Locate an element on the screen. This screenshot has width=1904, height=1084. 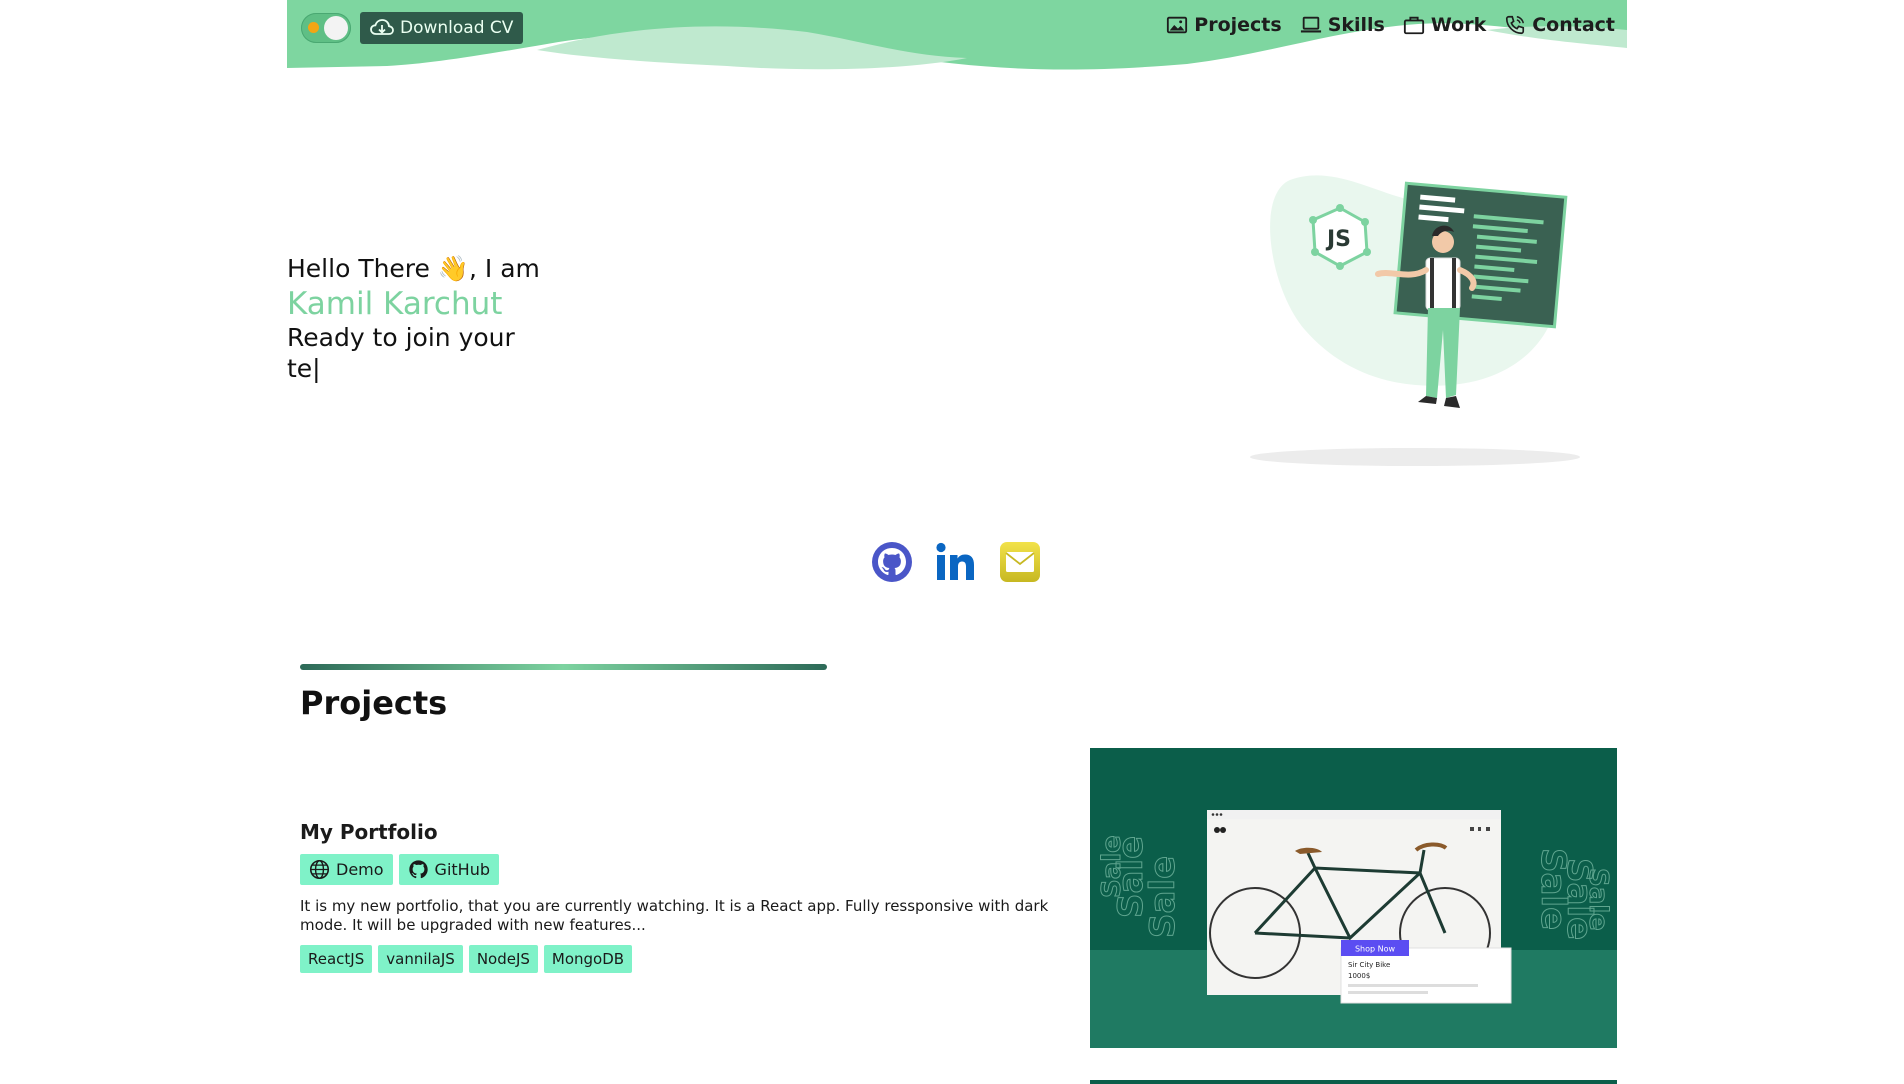
nav-projects: Projects is located at coordinates (1224, 25).